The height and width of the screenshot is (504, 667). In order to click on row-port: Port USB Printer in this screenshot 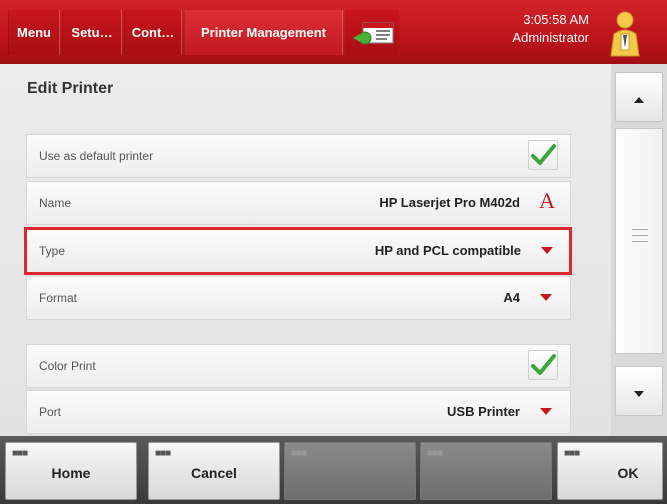, I will do `click(298, 412)`.